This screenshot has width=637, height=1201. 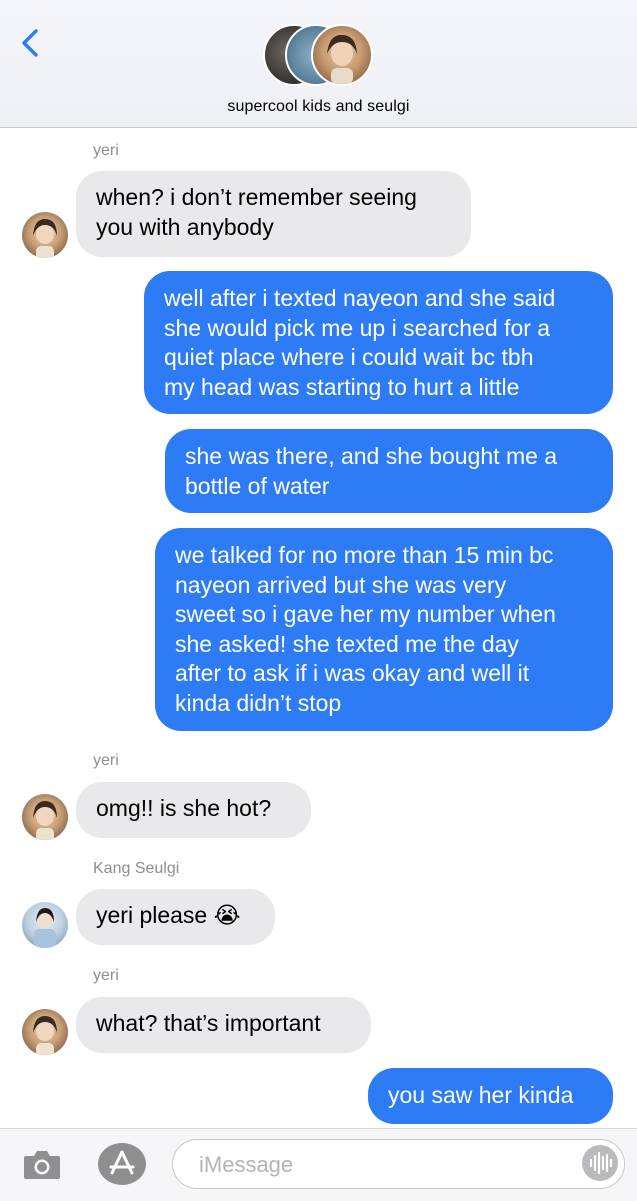 What do you see at coordinates (175, 917) in the screenshot?
I see `incoming-message-bubble: yeri please 😭` at bounding box center [175, 917].